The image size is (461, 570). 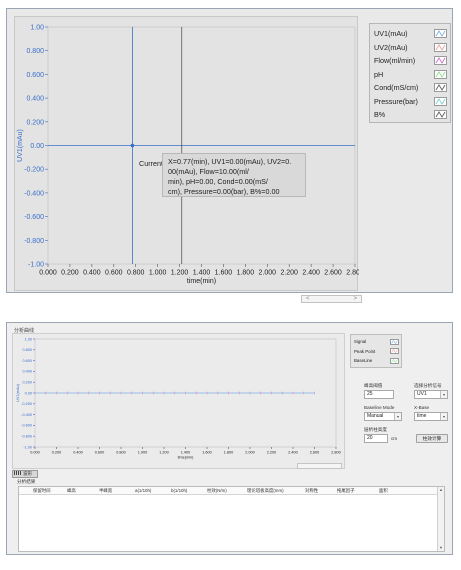 What do you see at coordinates (57, 452) in the screenshot?
I see `x-tick-label: 0.200` at bounding box center [57, 452].